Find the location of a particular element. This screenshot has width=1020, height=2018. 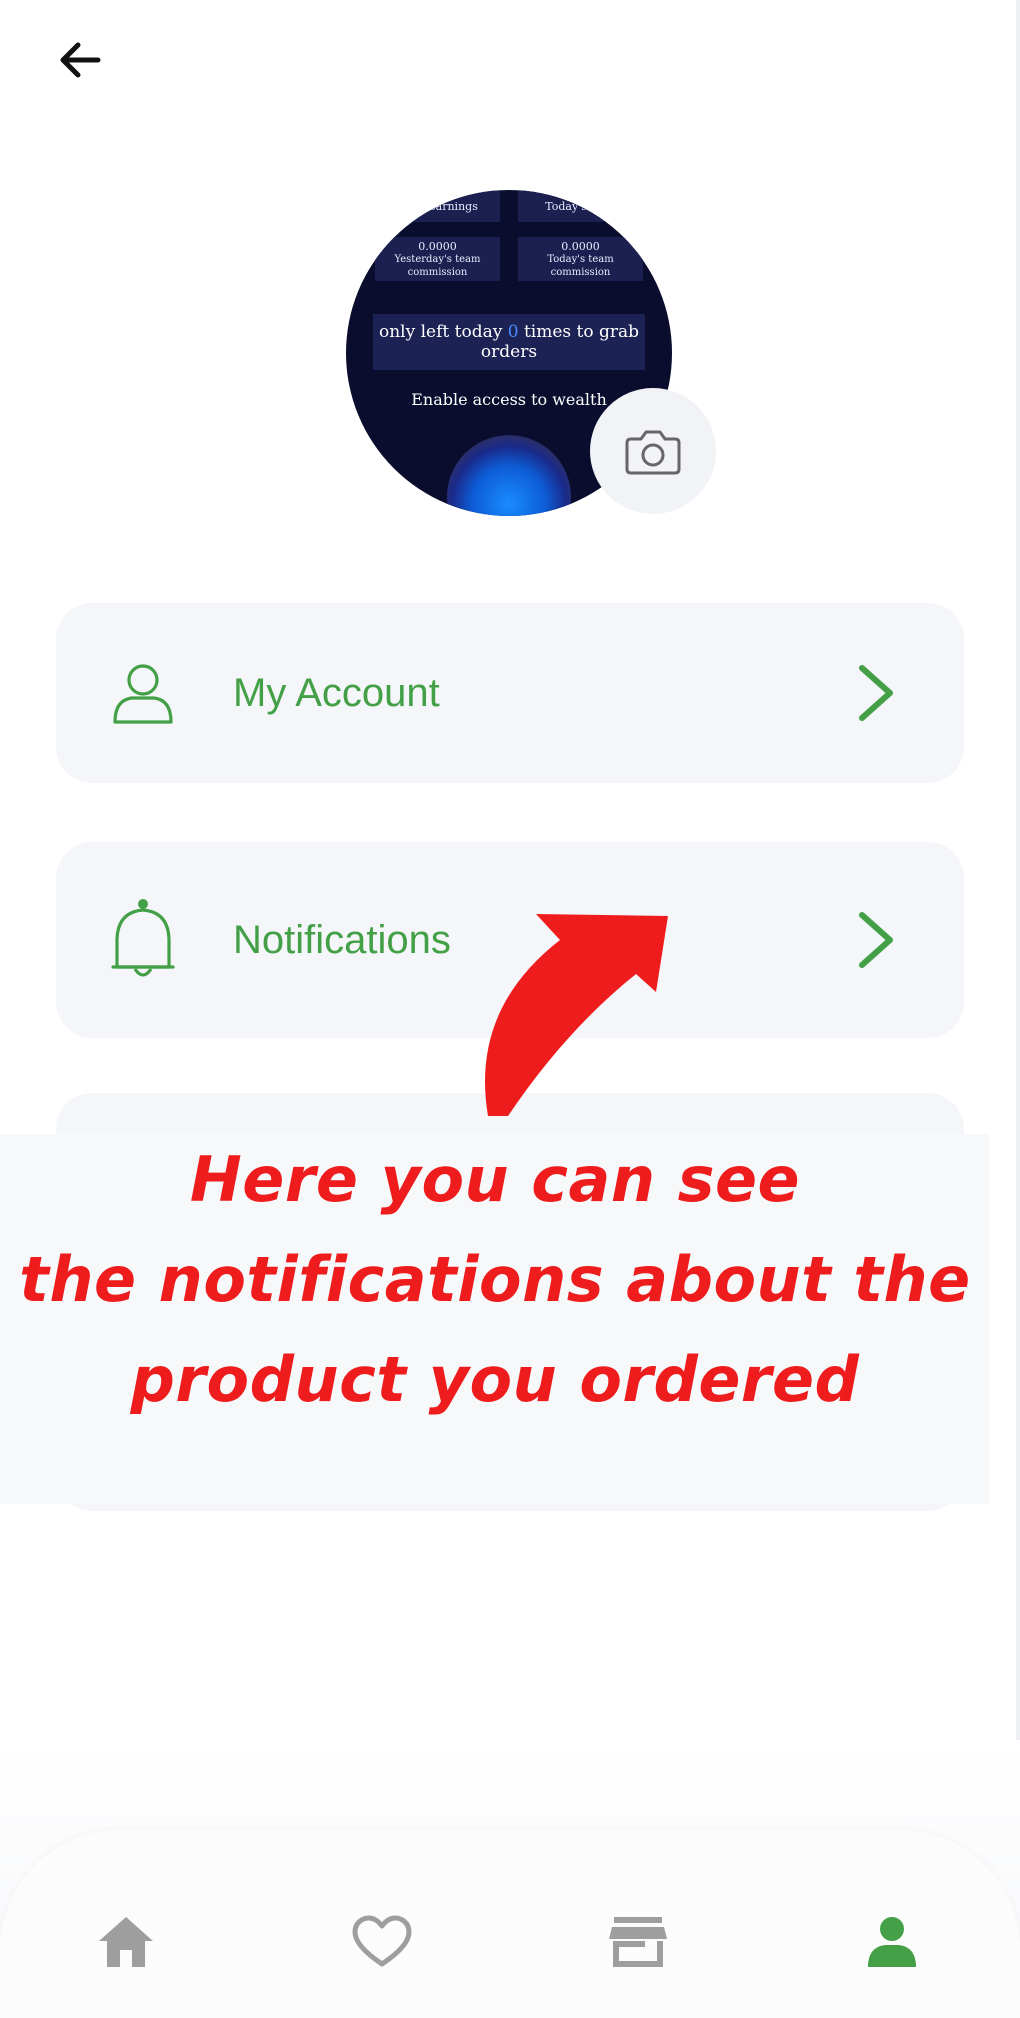

menu-item-my-account: My Account is located at coordinates (510, 693).